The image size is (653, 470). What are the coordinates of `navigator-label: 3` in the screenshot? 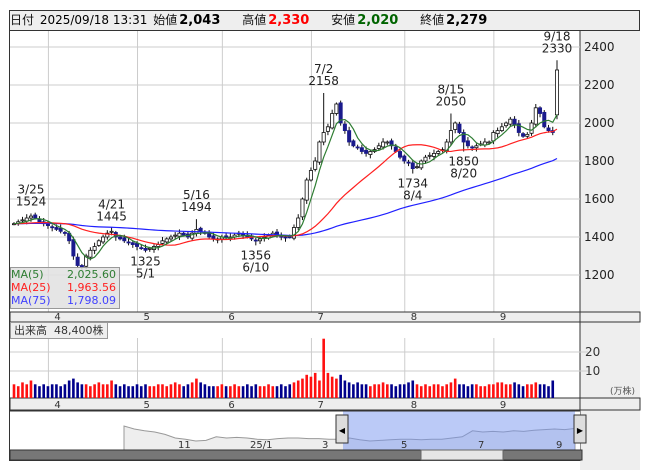 It's located at (325, 445).